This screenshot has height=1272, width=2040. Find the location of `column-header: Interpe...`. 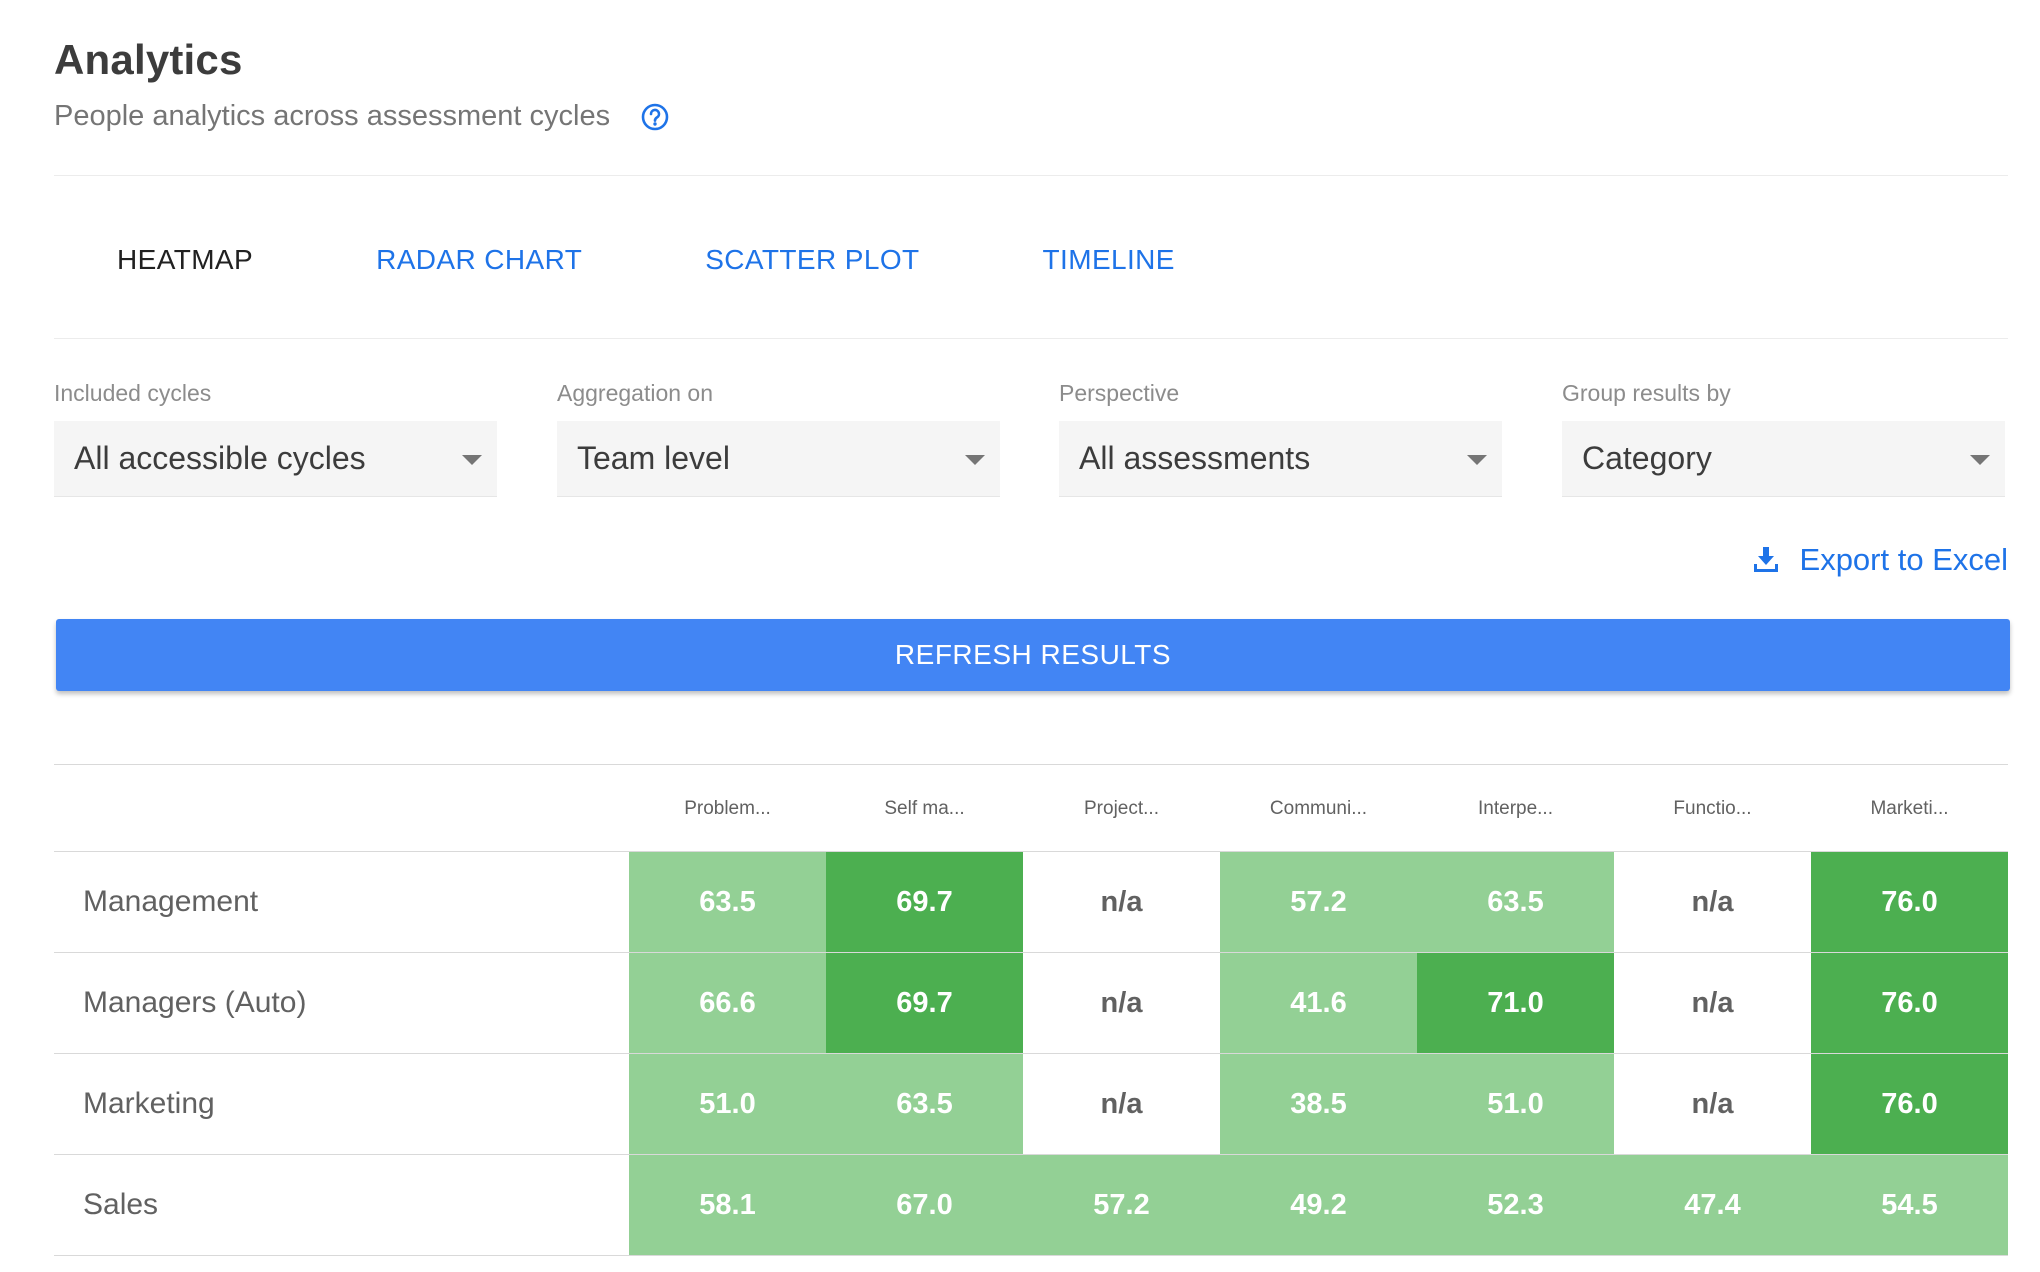

column-header: Interpe... is located at coordinates (1515, 808).